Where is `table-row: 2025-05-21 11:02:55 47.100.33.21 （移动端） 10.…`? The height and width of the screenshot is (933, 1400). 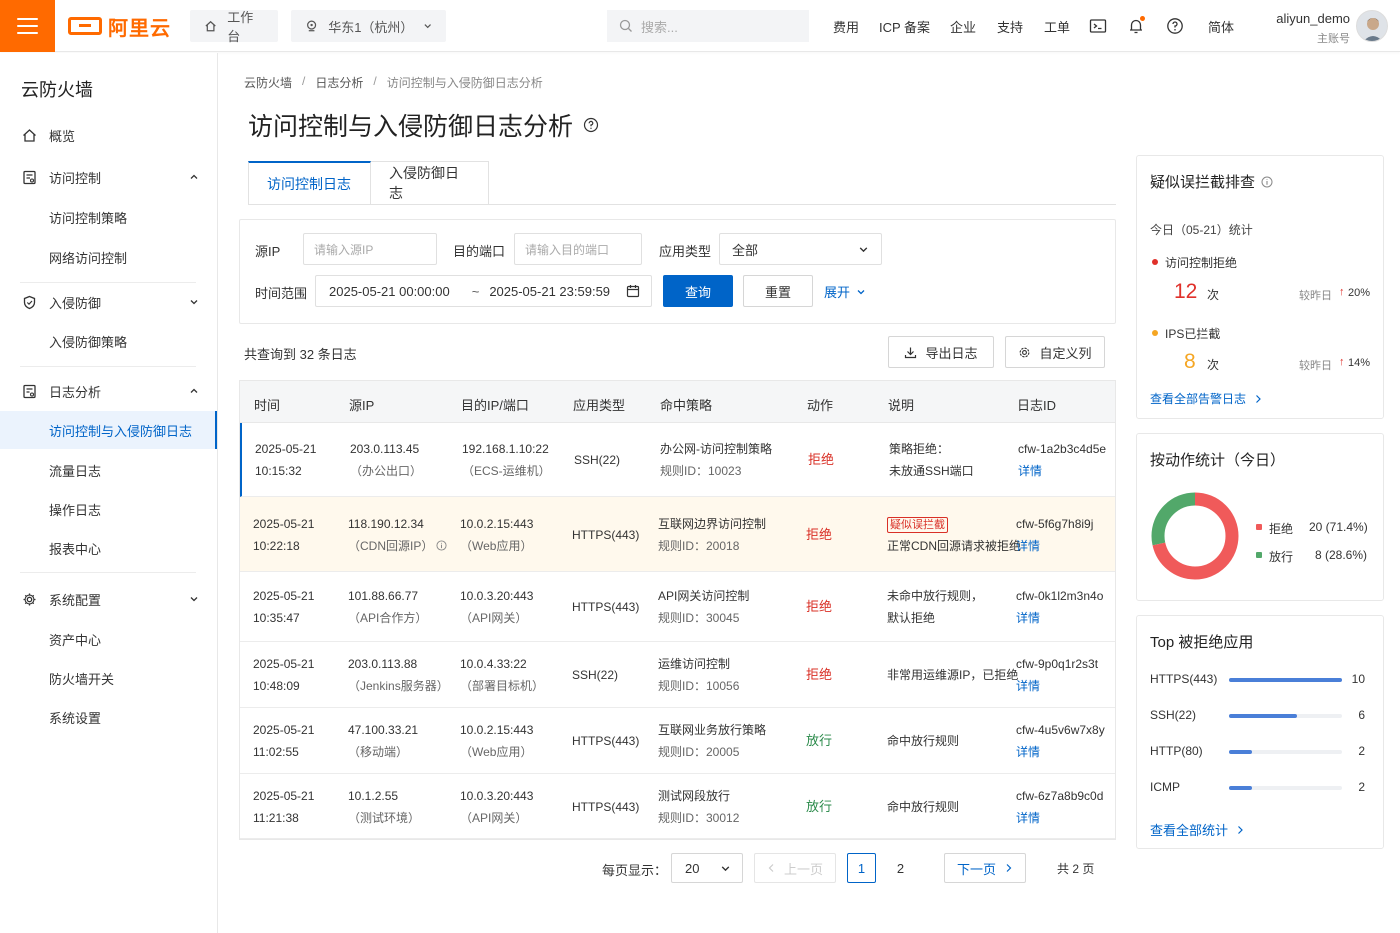
table-row: 2025-05-21 11:02:55 47.100.33.21 （移动端） 10.… is located at coordinates (677, 741).